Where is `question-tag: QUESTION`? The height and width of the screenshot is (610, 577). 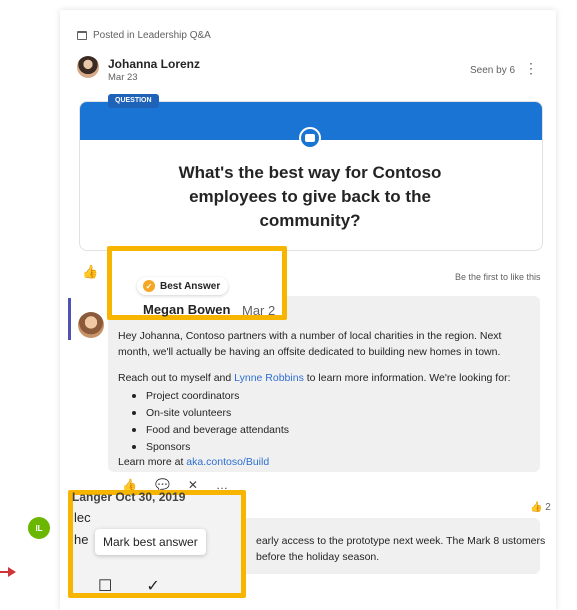 question-tag: QUESTION is located at coordinates (133, 101).